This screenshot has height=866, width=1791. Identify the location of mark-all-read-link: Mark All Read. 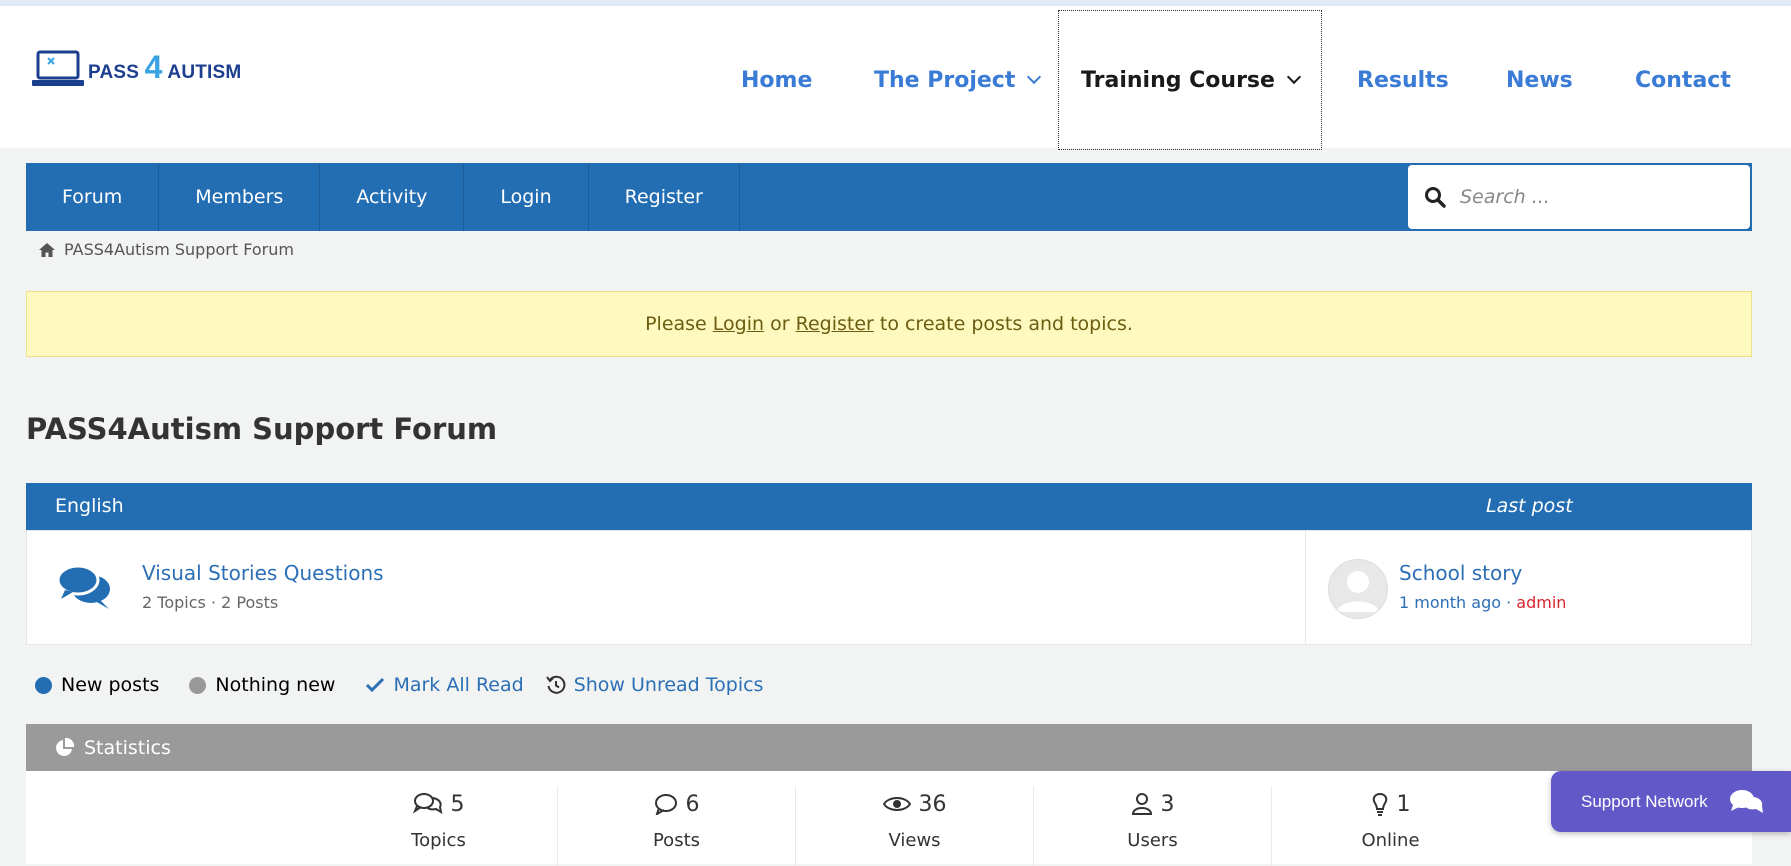
(444, 685).